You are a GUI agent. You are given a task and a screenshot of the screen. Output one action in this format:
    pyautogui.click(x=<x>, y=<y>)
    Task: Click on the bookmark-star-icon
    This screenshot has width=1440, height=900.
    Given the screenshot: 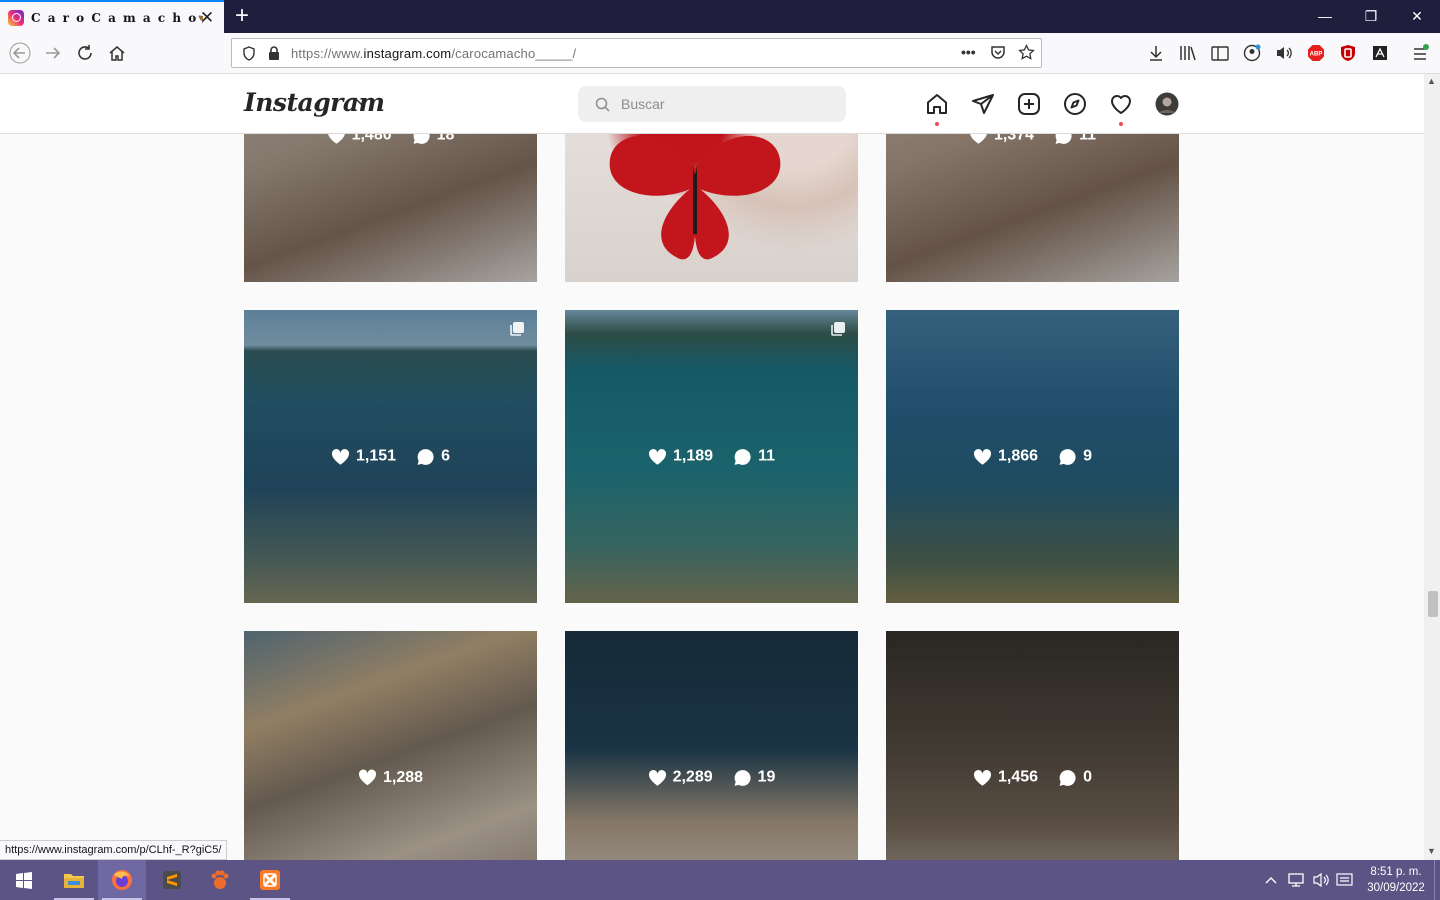 What is the action you would take?
    pyautogui.click(x=1026, y=54)
    